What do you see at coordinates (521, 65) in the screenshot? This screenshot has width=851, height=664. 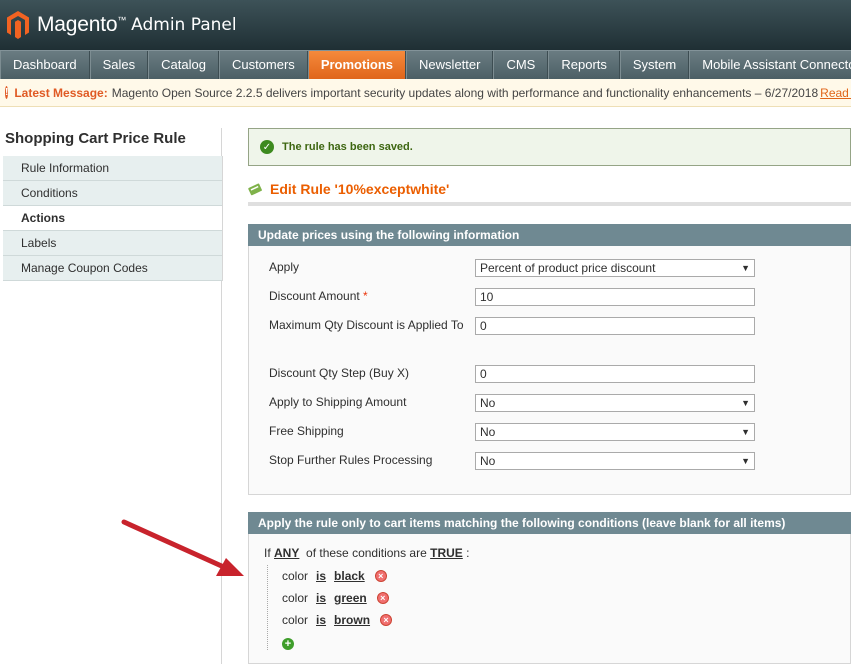 I see `nav-item-cms: CMS` at bounding box center [521, 65].